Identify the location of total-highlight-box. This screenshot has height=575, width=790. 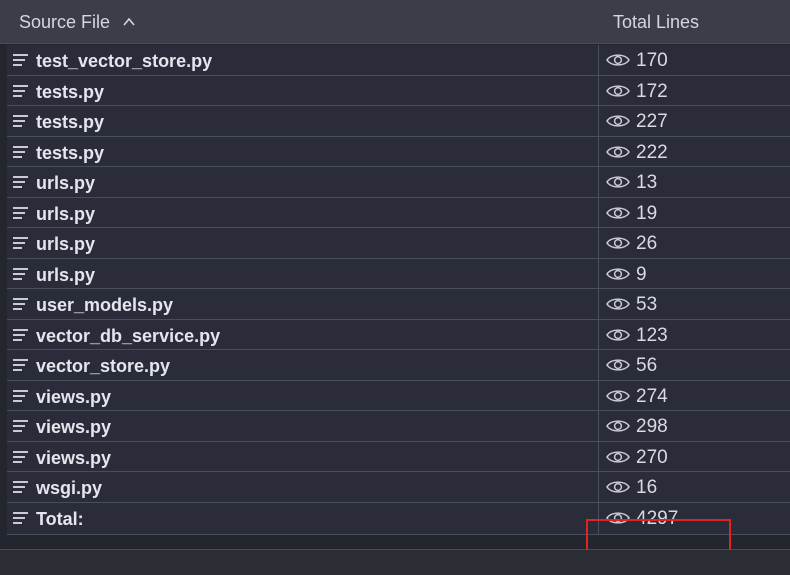
(658, 536).